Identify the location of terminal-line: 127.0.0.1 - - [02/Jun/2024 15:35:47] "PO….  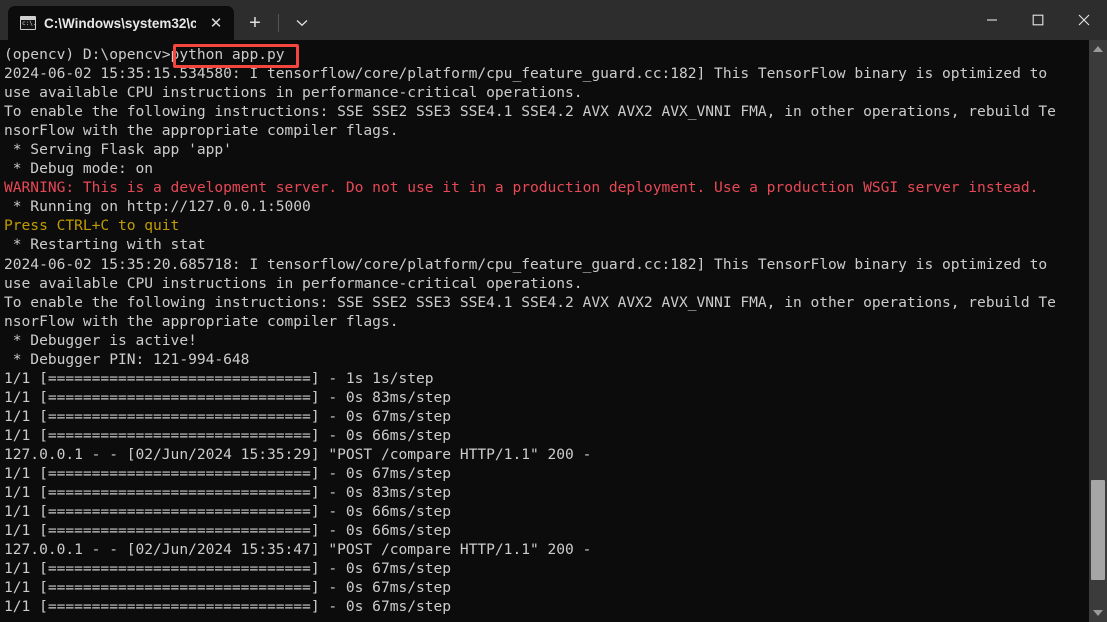
(298, 550).